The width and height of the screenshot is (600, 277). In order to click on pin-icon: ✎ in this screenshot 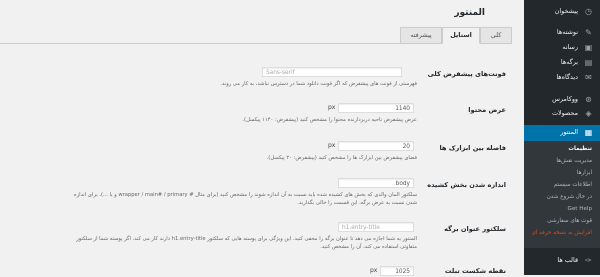, I will do `click(588, 32)`.